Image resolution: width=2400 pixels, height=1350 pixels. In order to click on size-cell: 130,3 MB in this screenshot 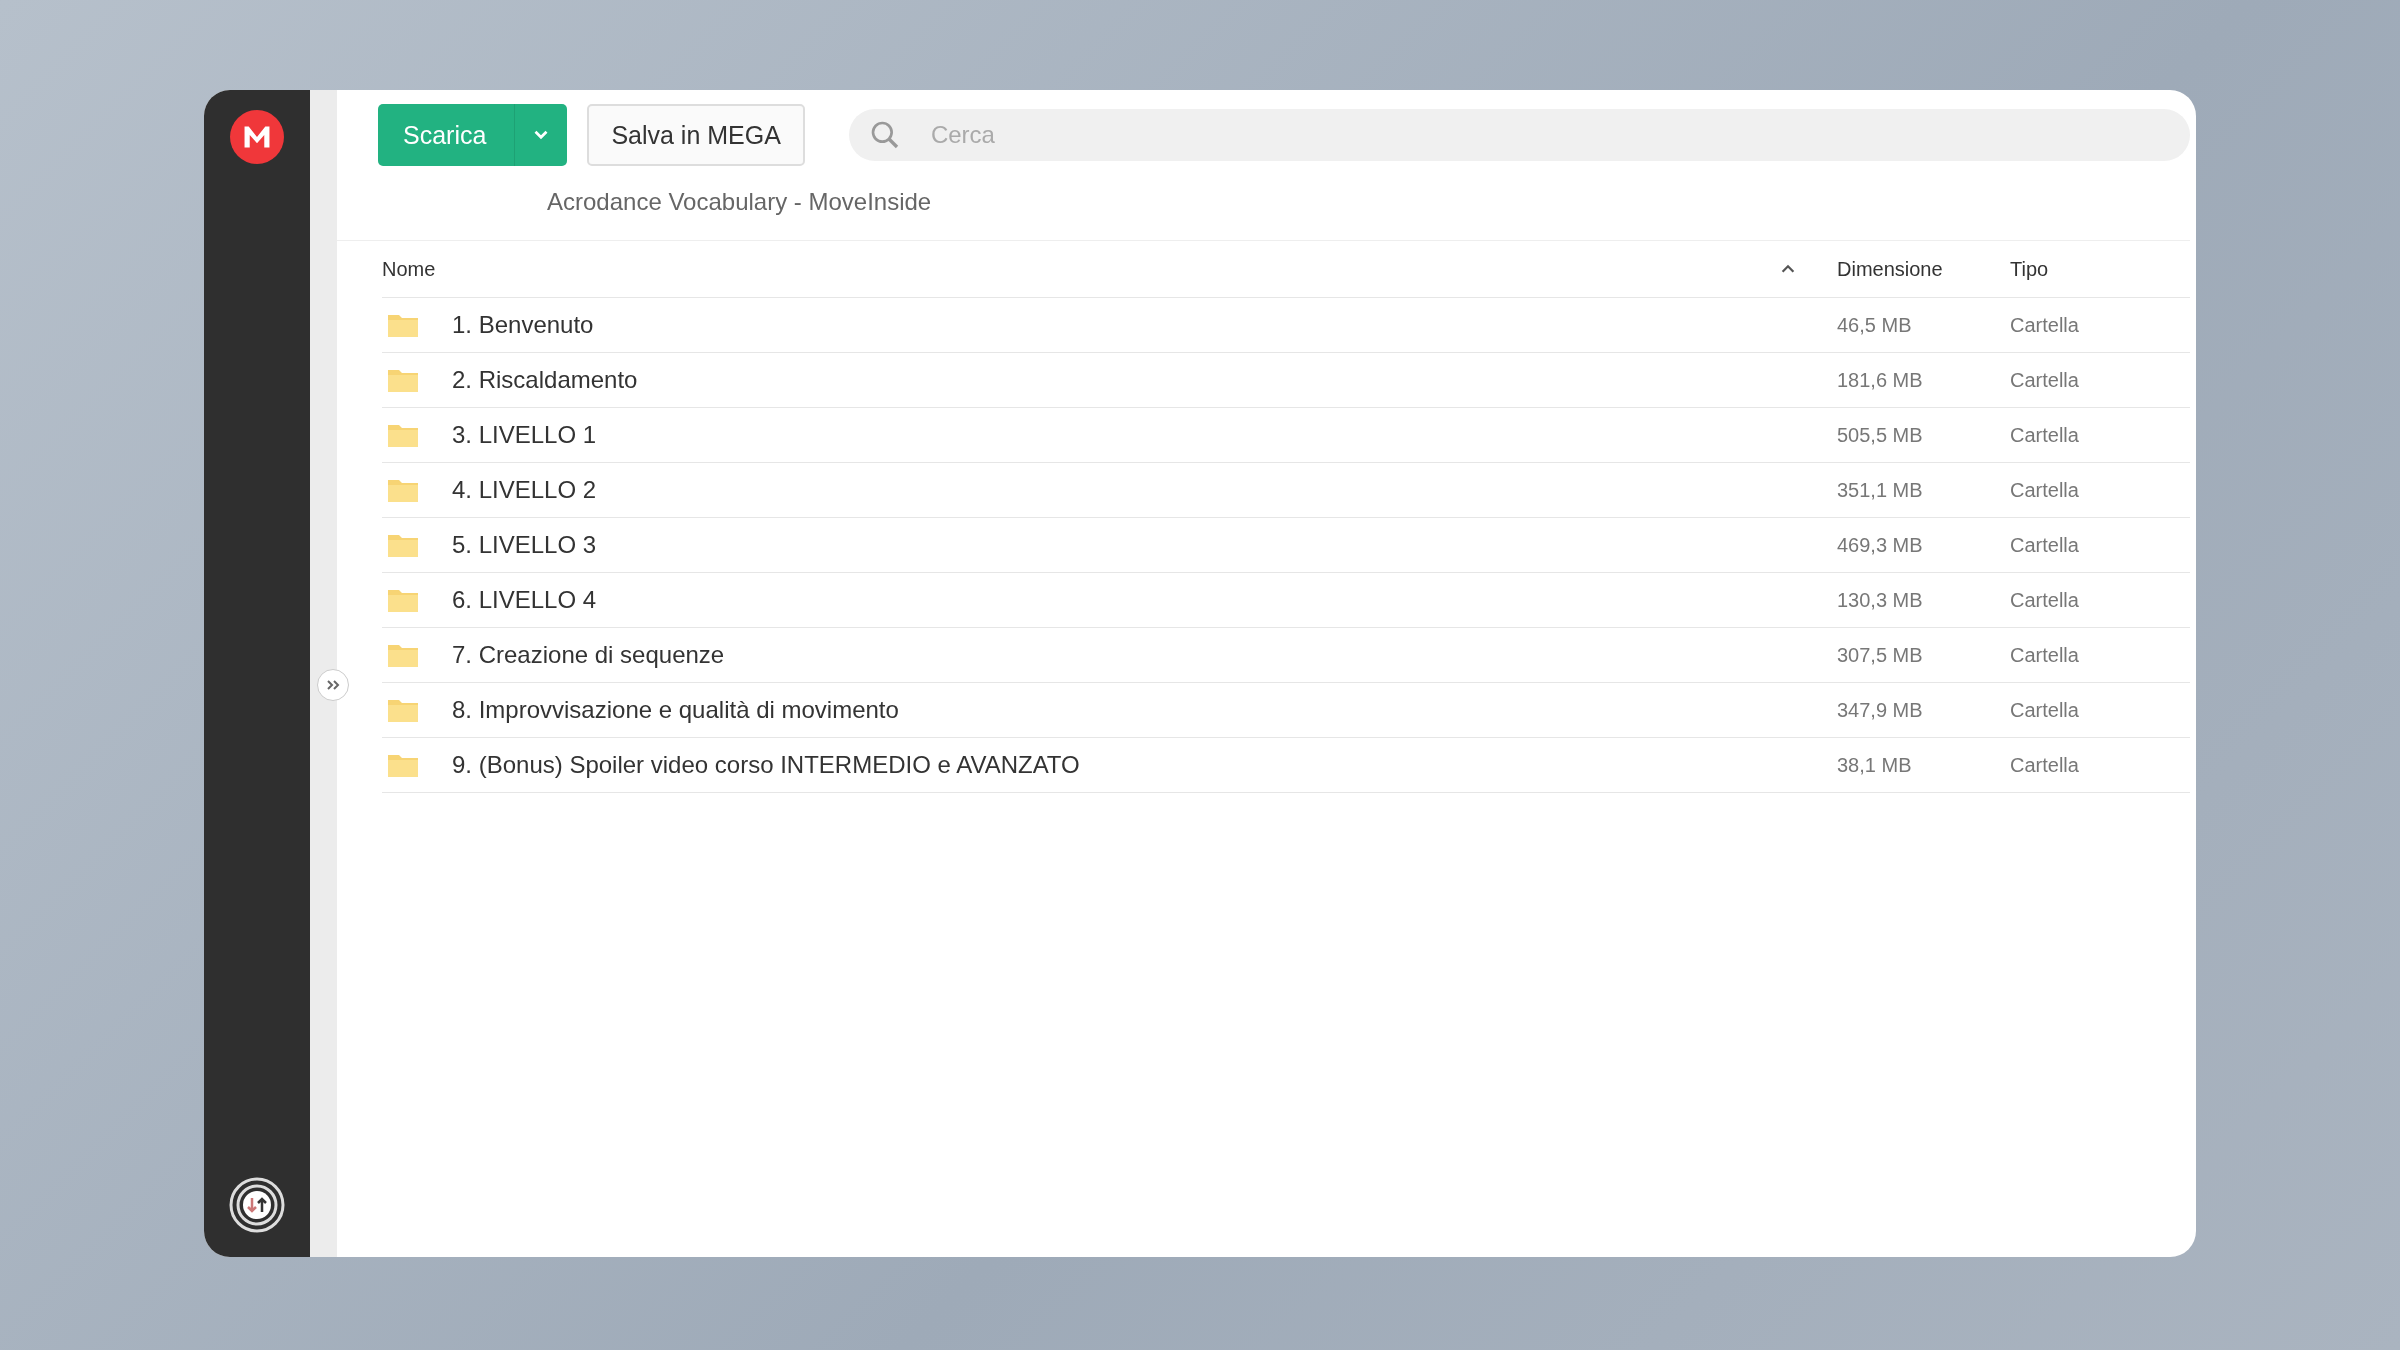, I will do `click(1880, 599)`.